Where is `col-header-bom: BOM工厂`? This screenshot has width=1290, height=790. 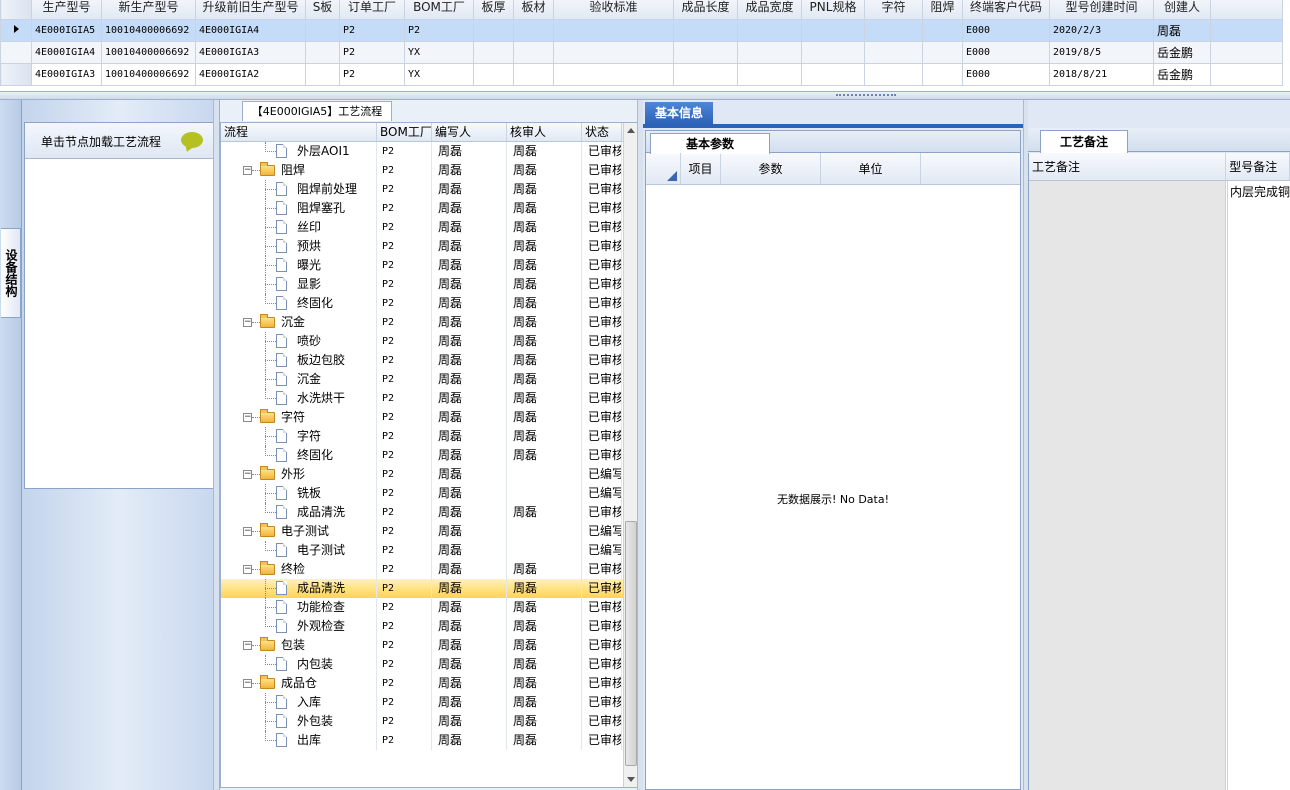
col-header-bom: BOM工厂 is located at coordinates (404, 132).